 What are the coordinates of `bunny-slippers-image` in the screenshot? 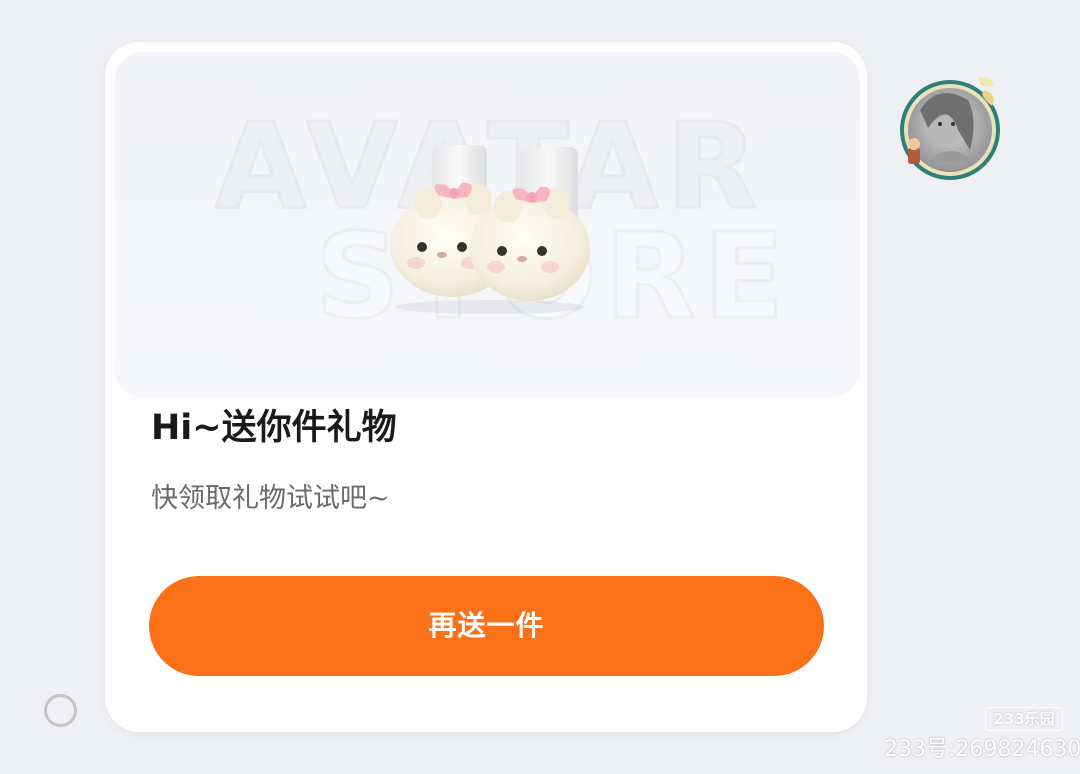 It's located at (490, 229).